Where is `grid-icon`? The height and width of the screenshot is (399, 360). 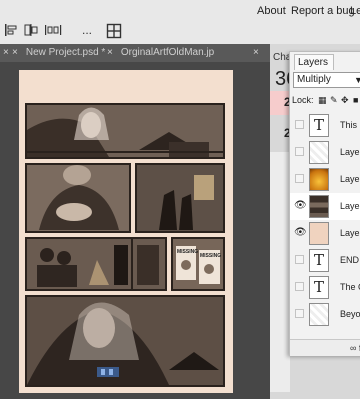
grid-icon is located at coordinates (114, 31).